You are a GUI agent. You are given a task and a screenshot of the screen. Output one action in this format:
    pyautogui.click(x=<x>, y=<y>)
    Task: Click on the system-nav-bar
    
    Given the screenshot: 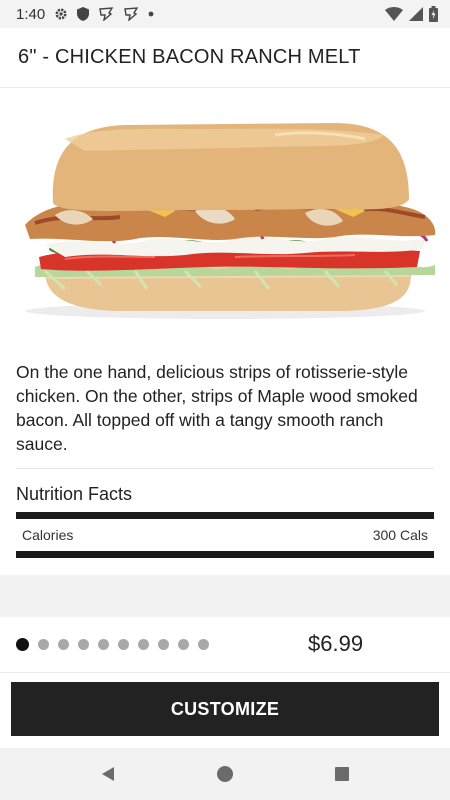 What is the action you would take?
    pyautogui.click(x=225, y=774)
    